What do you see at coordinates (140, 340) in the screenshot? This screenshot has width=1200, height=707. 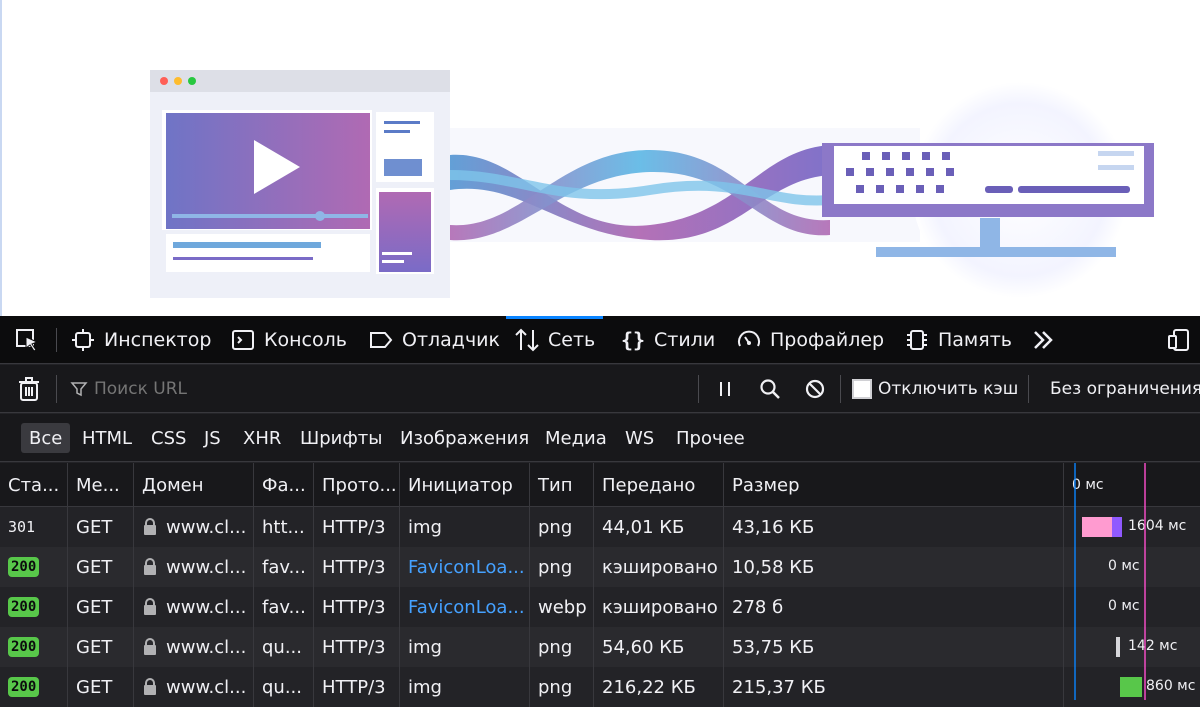 I see `tab-inspector: Инспектор` at bounding box center [140, 340].